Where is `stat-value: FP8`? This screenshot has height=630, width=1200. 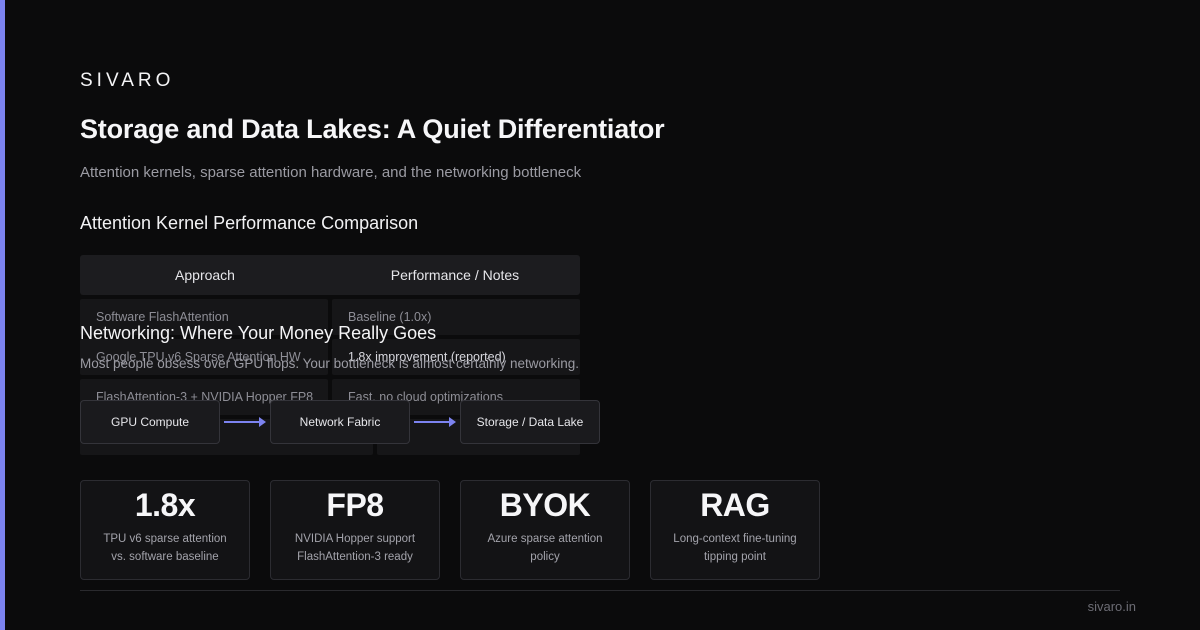
stat-value: FP8 is located at coordinates (355, 505).